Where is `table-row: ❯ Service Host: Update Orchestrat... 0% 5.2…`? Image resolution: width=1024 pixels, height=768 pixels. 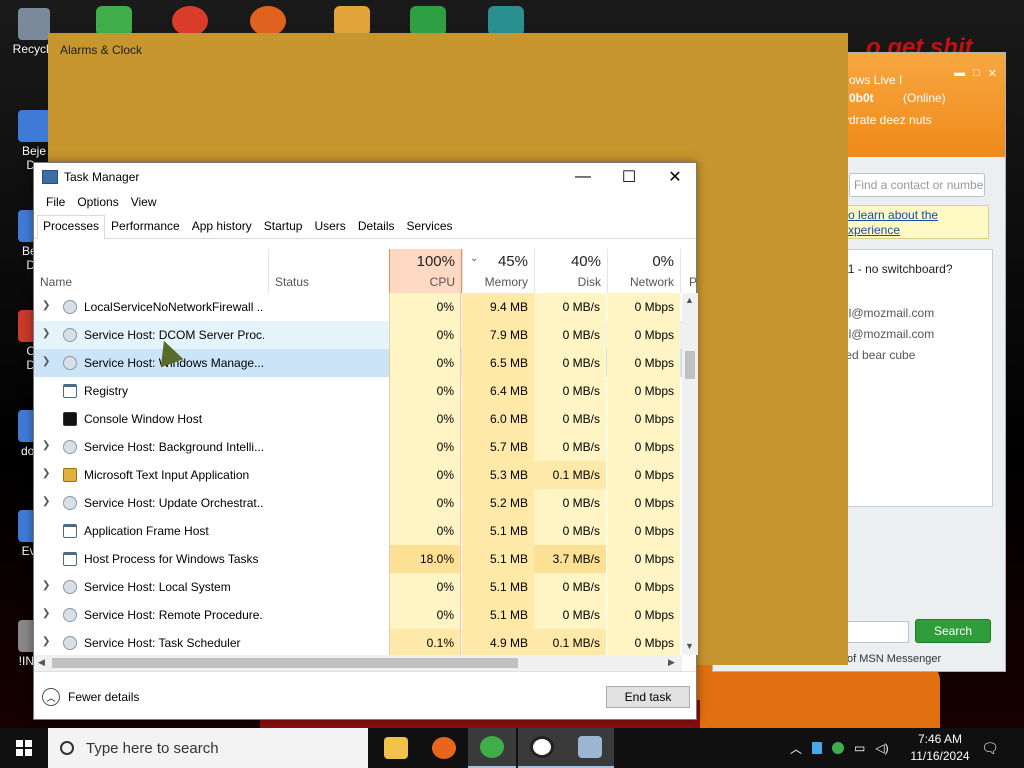 table-row: ❯ Service Host: Update Orchestrat... 0% 5.2… is located at coordinates (358, 503).